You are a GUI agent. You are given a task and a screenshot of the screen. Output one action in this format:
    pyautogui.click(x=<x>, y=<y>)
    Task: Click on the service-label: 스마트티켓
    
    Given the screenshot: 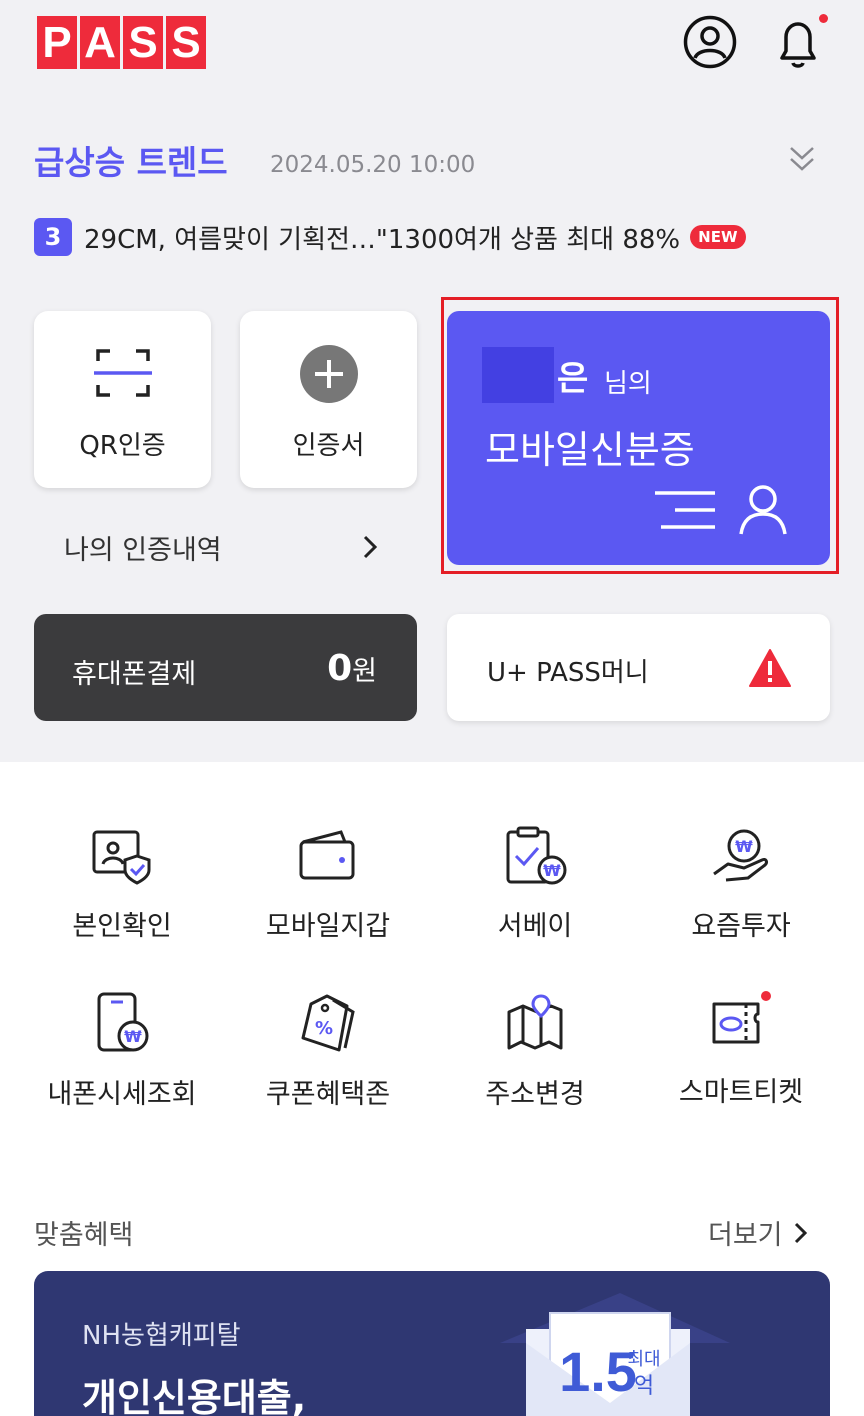 What is the action you would take?
    pyautogui.click(x=741, y=1092)
    